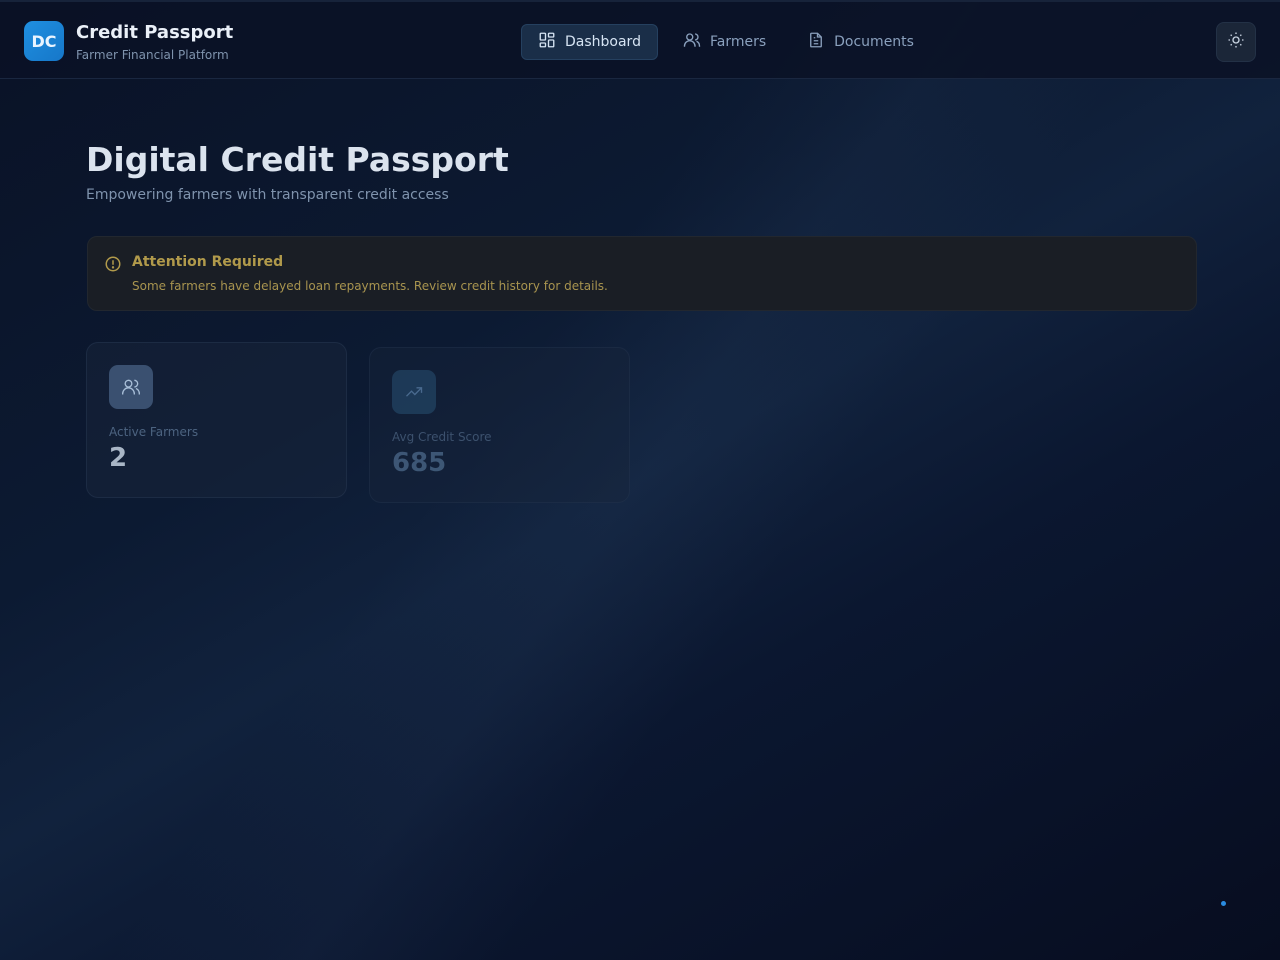  Describe the element at coordinates (113, 264) in the screenshot. I see `alert-circle-icon` at that location.